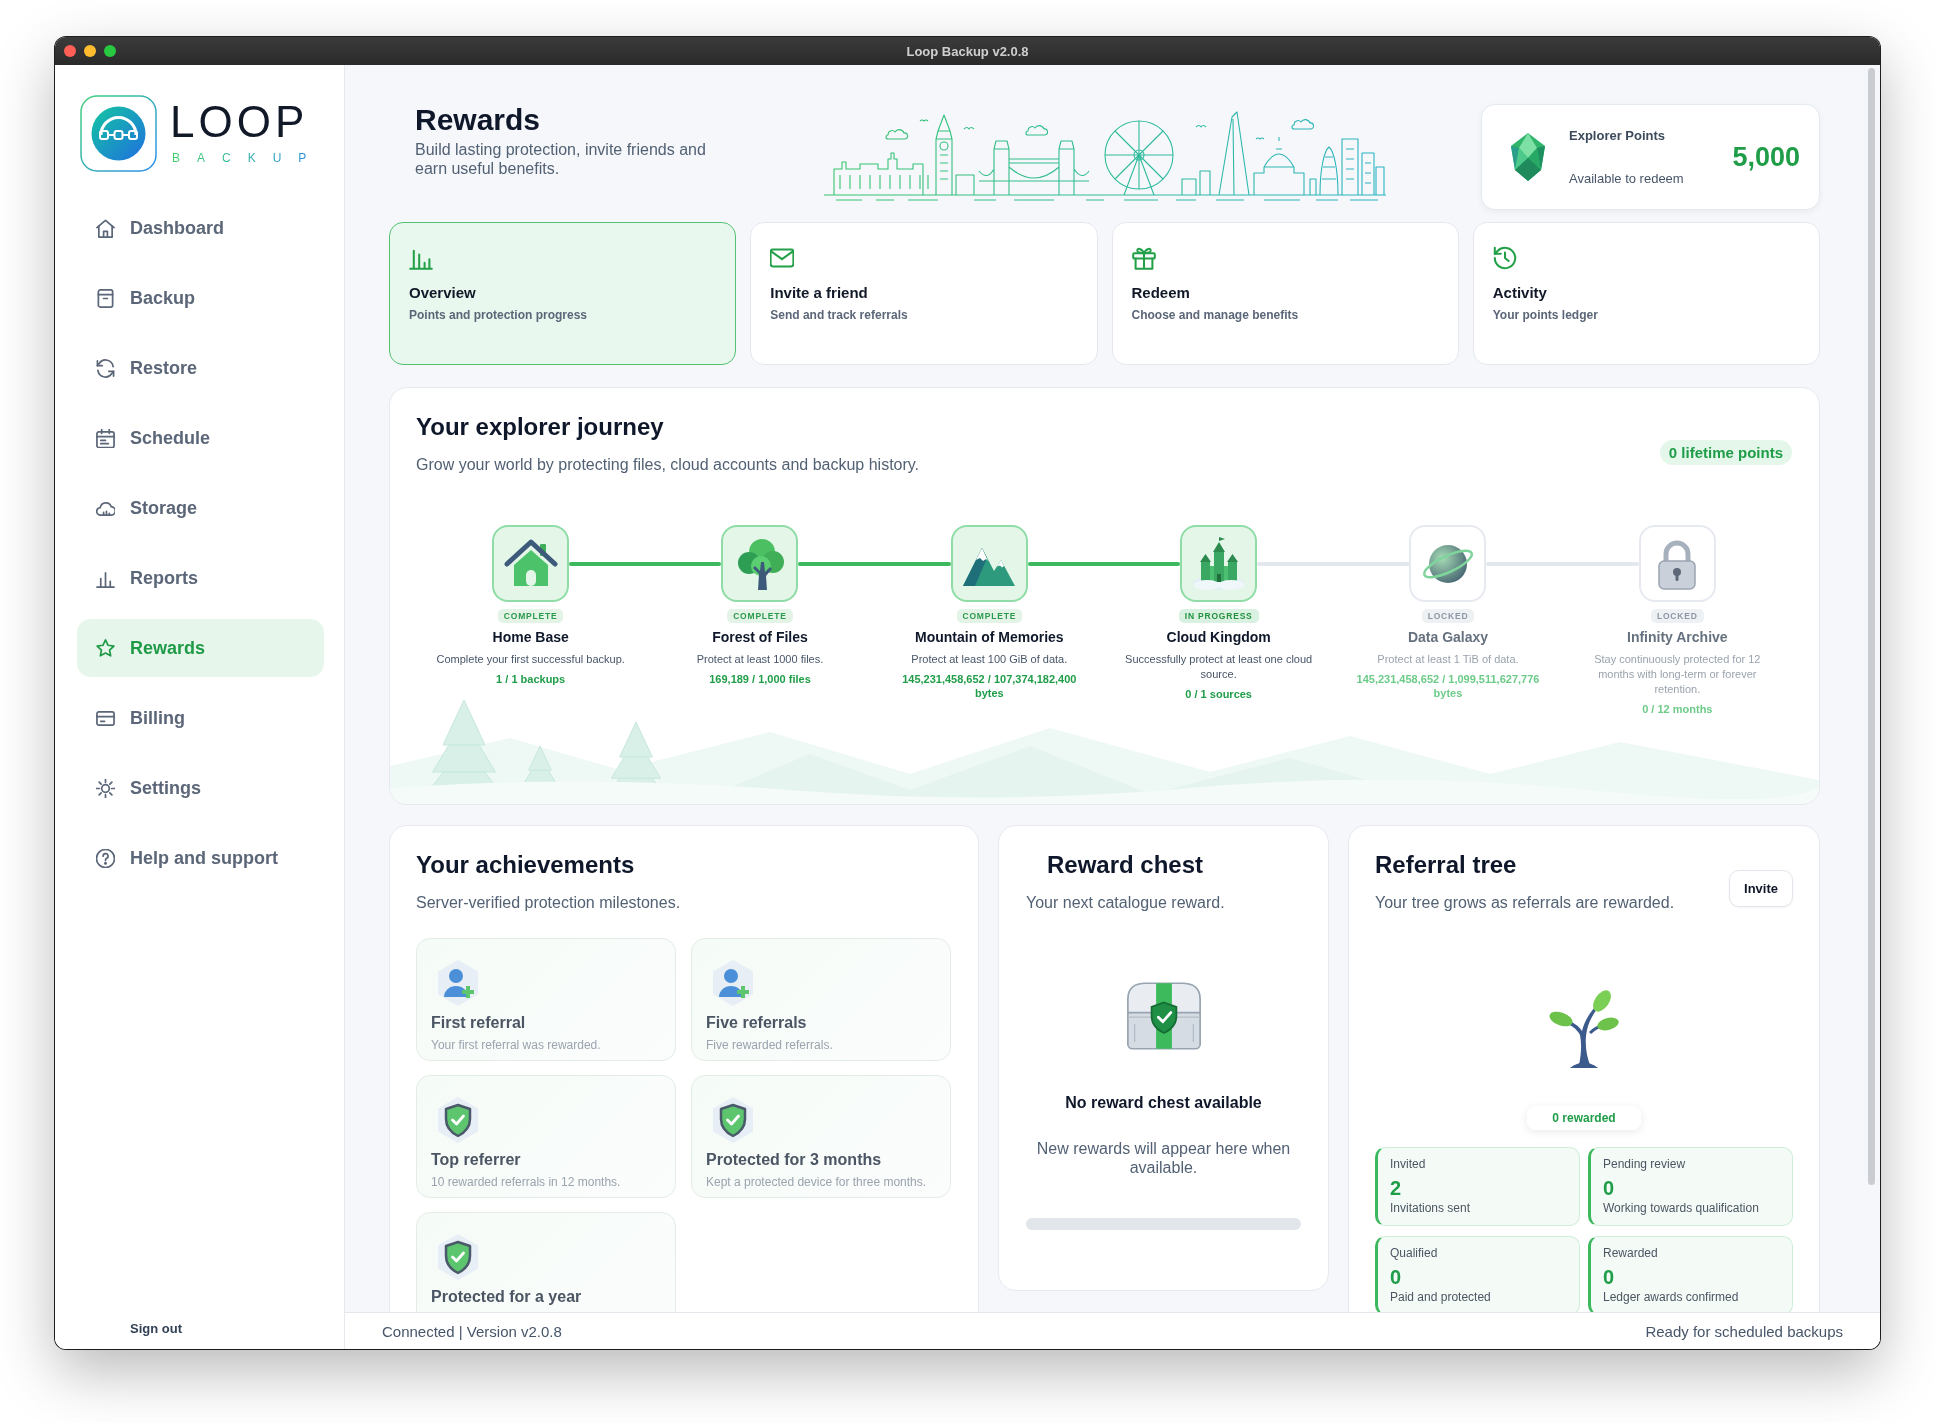 The width and height of the screenshot is (1935, 1423). I want to click on stat-label: Invited, so click(1408, 1164).